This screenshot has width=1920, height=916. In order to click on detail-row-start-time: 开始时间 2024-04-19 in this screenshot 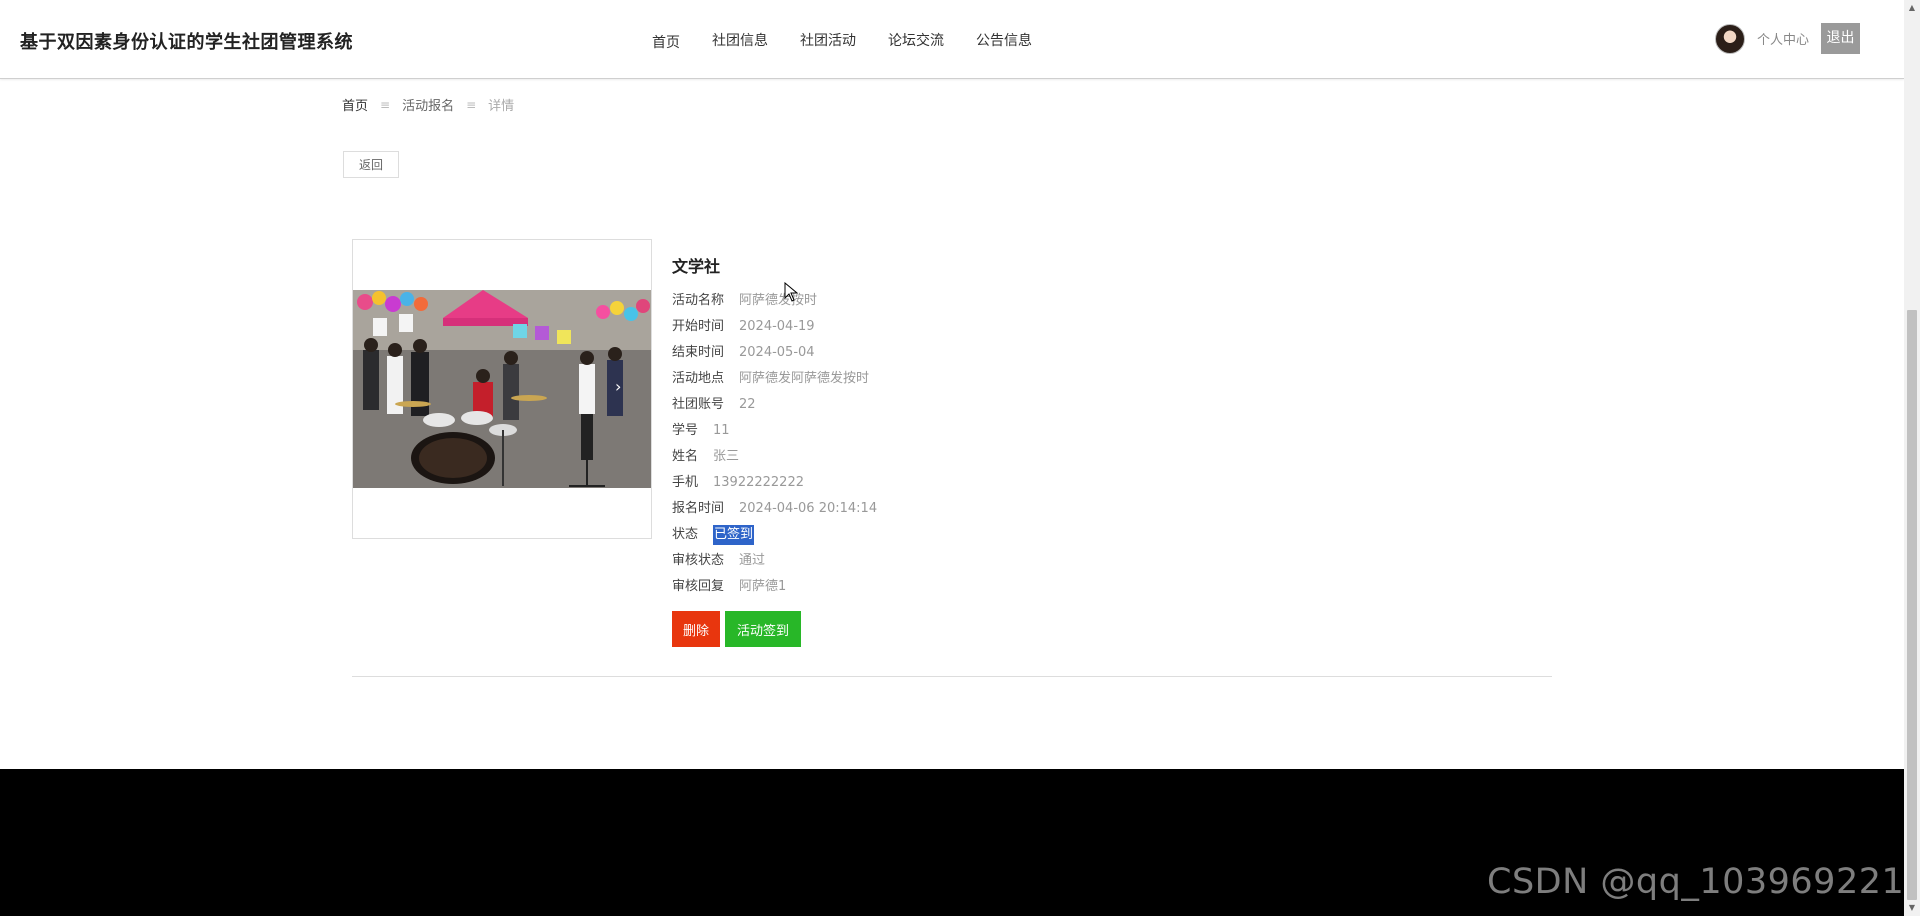, I will do `click(774, 330)`.